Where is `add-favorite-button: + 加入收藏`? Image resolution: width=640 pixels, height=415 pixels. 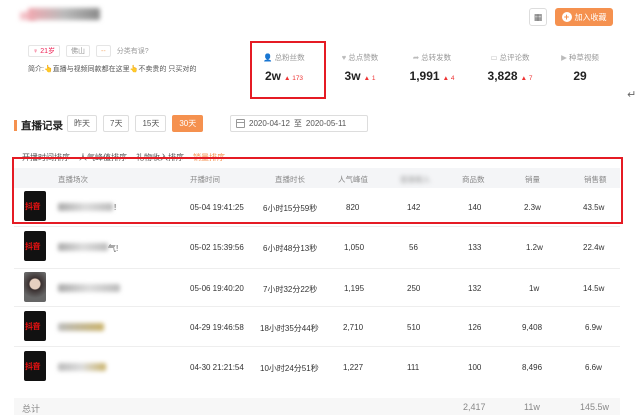
add-favorite-button: + 加入收藏 is located at coordinates (584, 17).